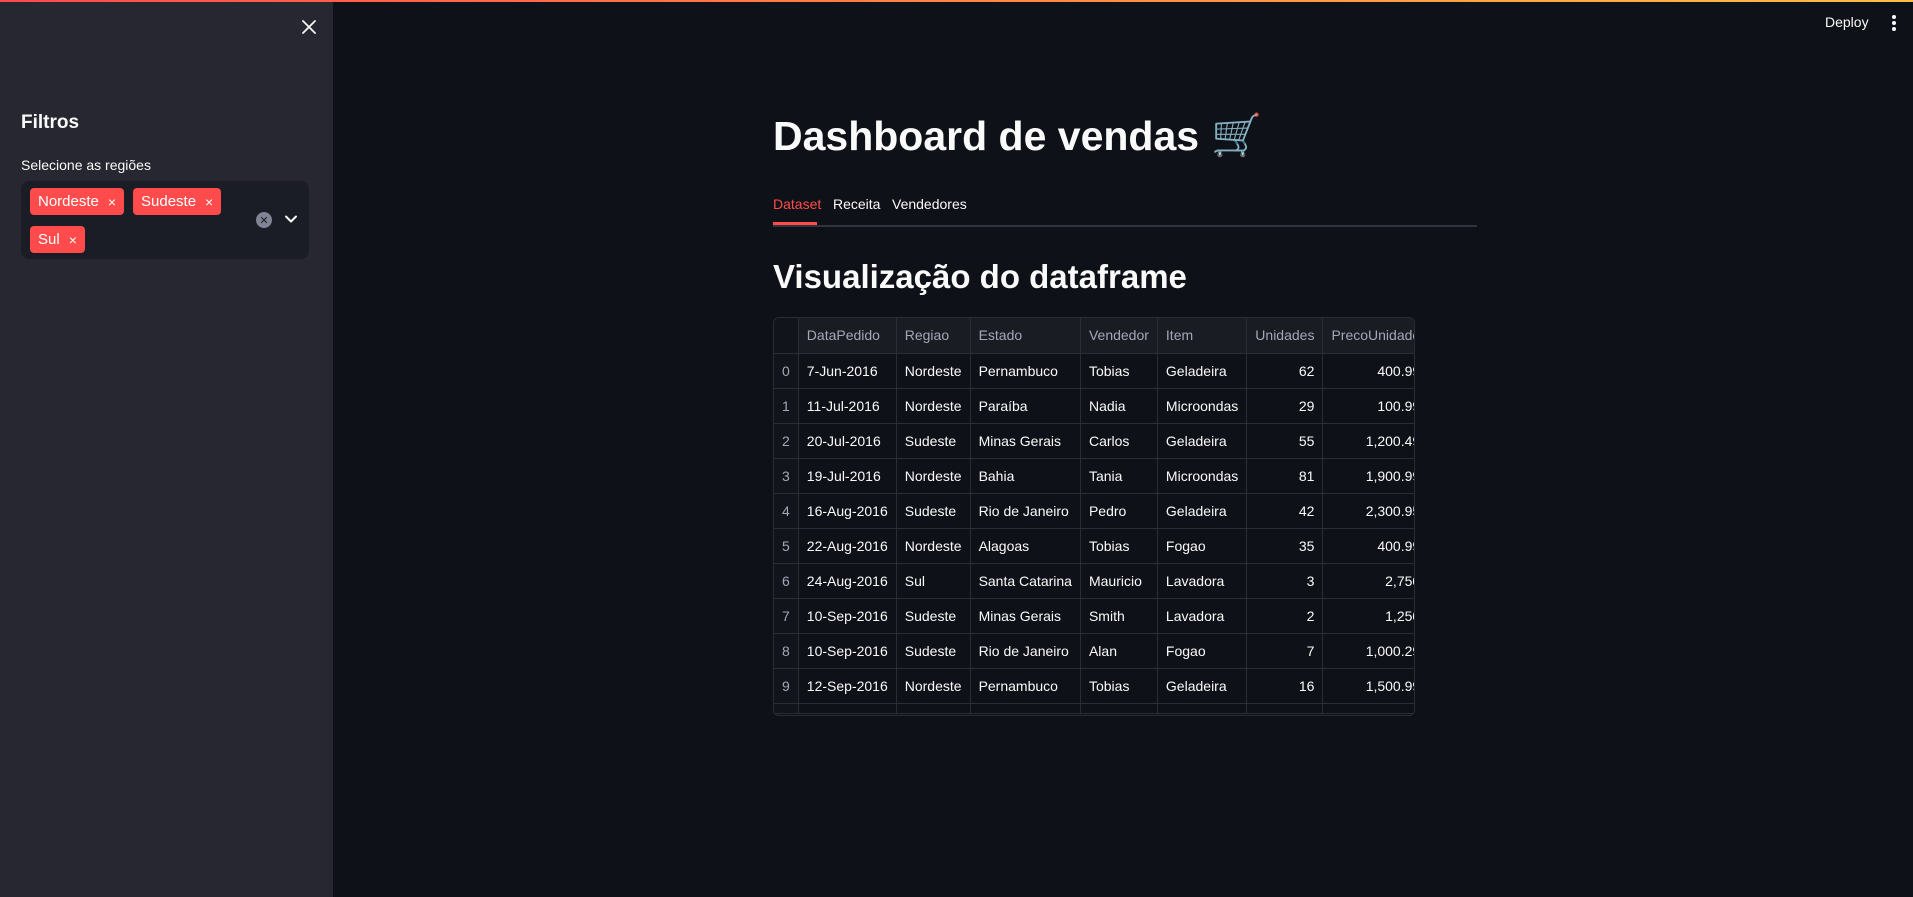  I want to click on tab-vendedores: Vendedores, so click(929, 204).